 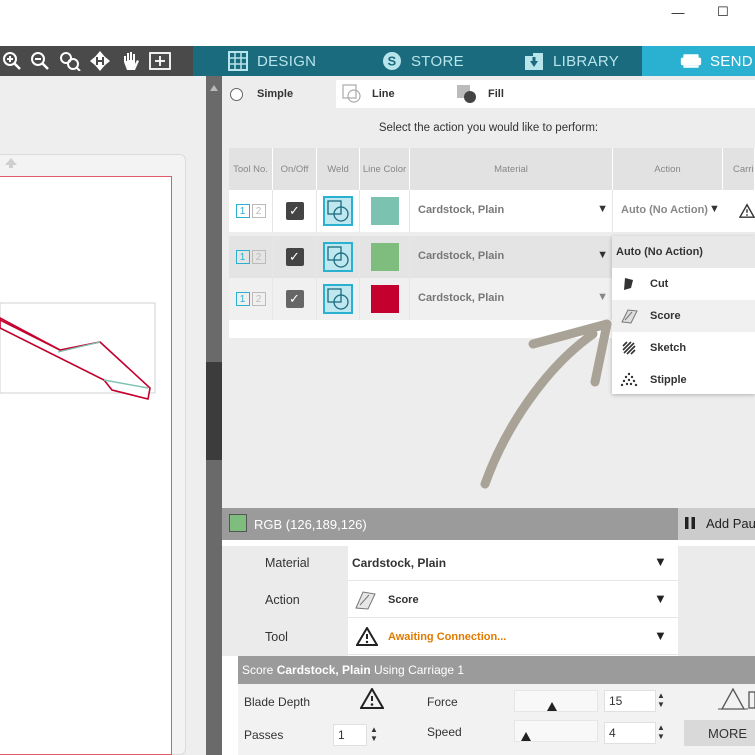 What do you see at coordinates (374, 734) in the screenshot?
I see `passes-stepper: ▲ ▼` at bounding box center [374, 734].